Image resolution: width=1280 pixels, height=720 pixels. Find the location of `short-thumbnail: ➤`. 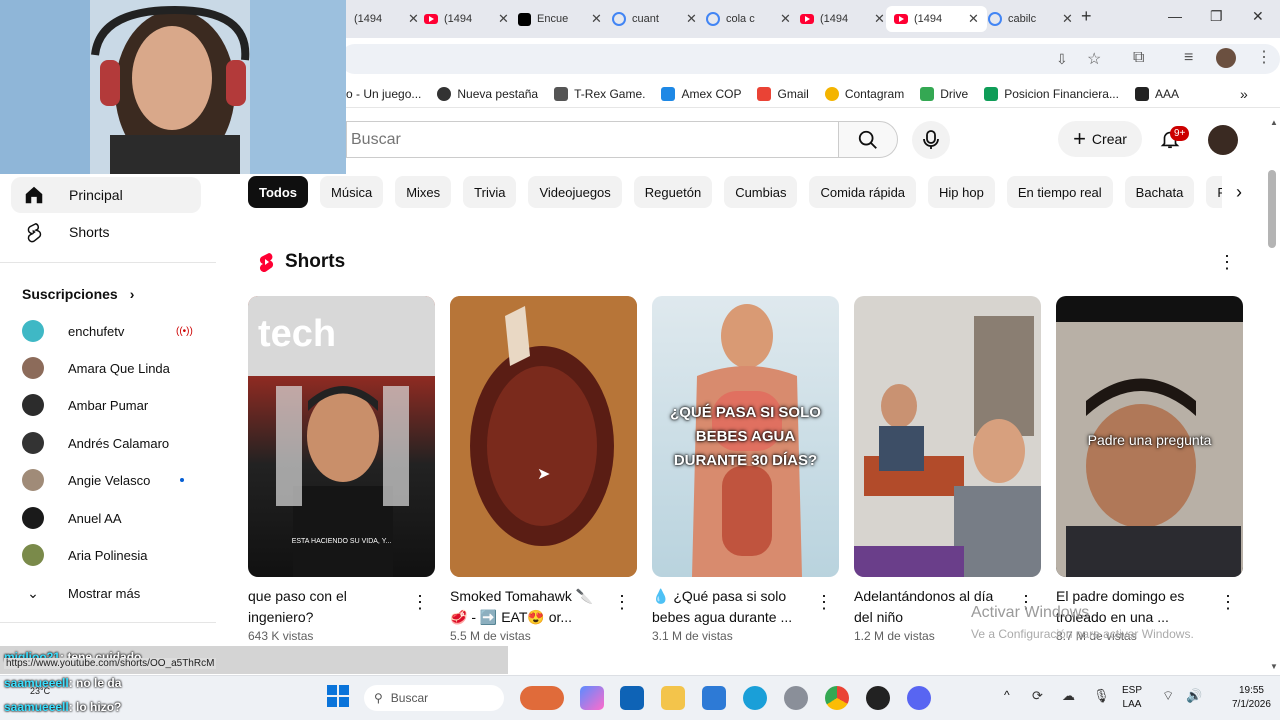

short-thumbnail: ➤ is located at coordinates (543, 436).